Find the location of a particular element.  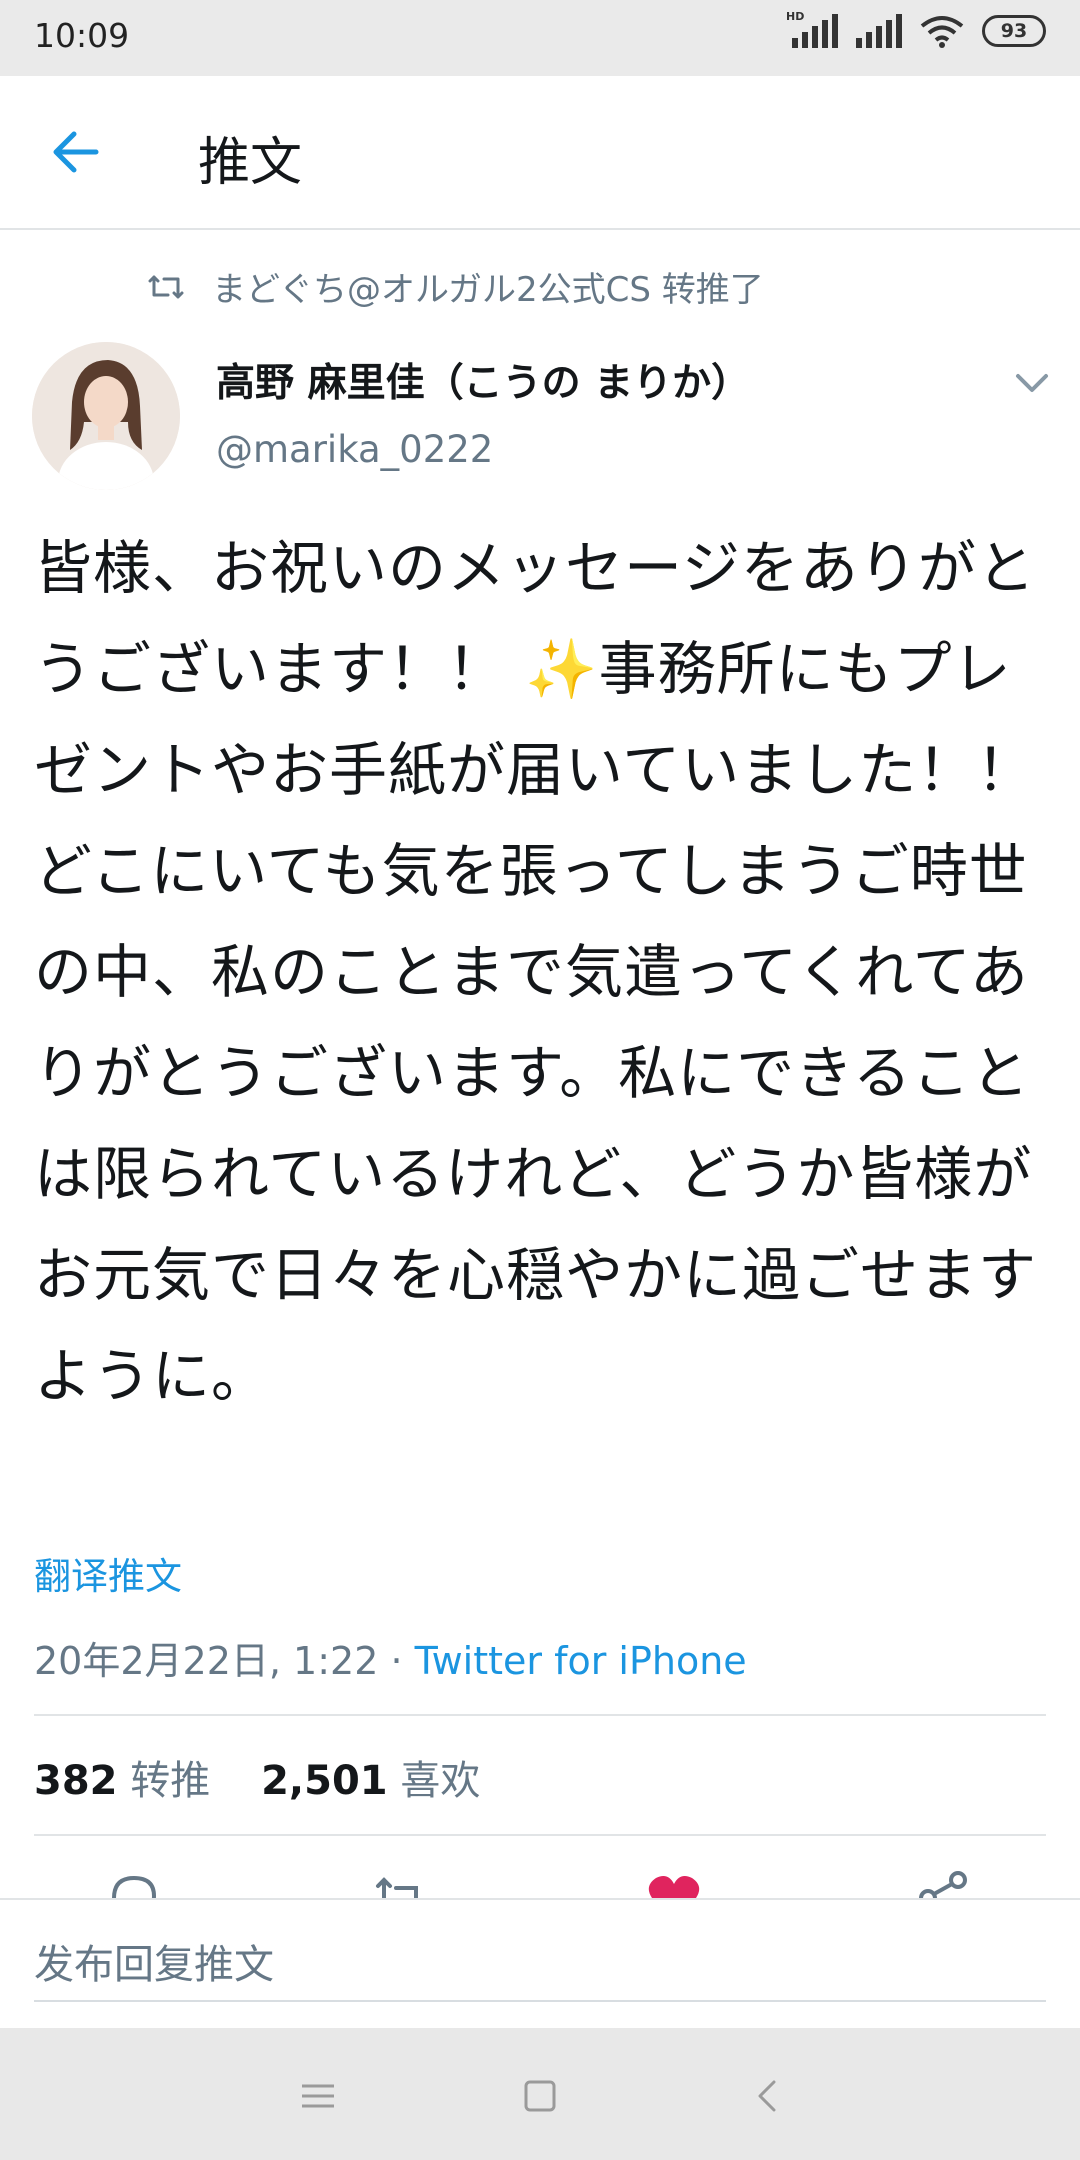

system-nav-bar is located at coordinates (540, 2094).